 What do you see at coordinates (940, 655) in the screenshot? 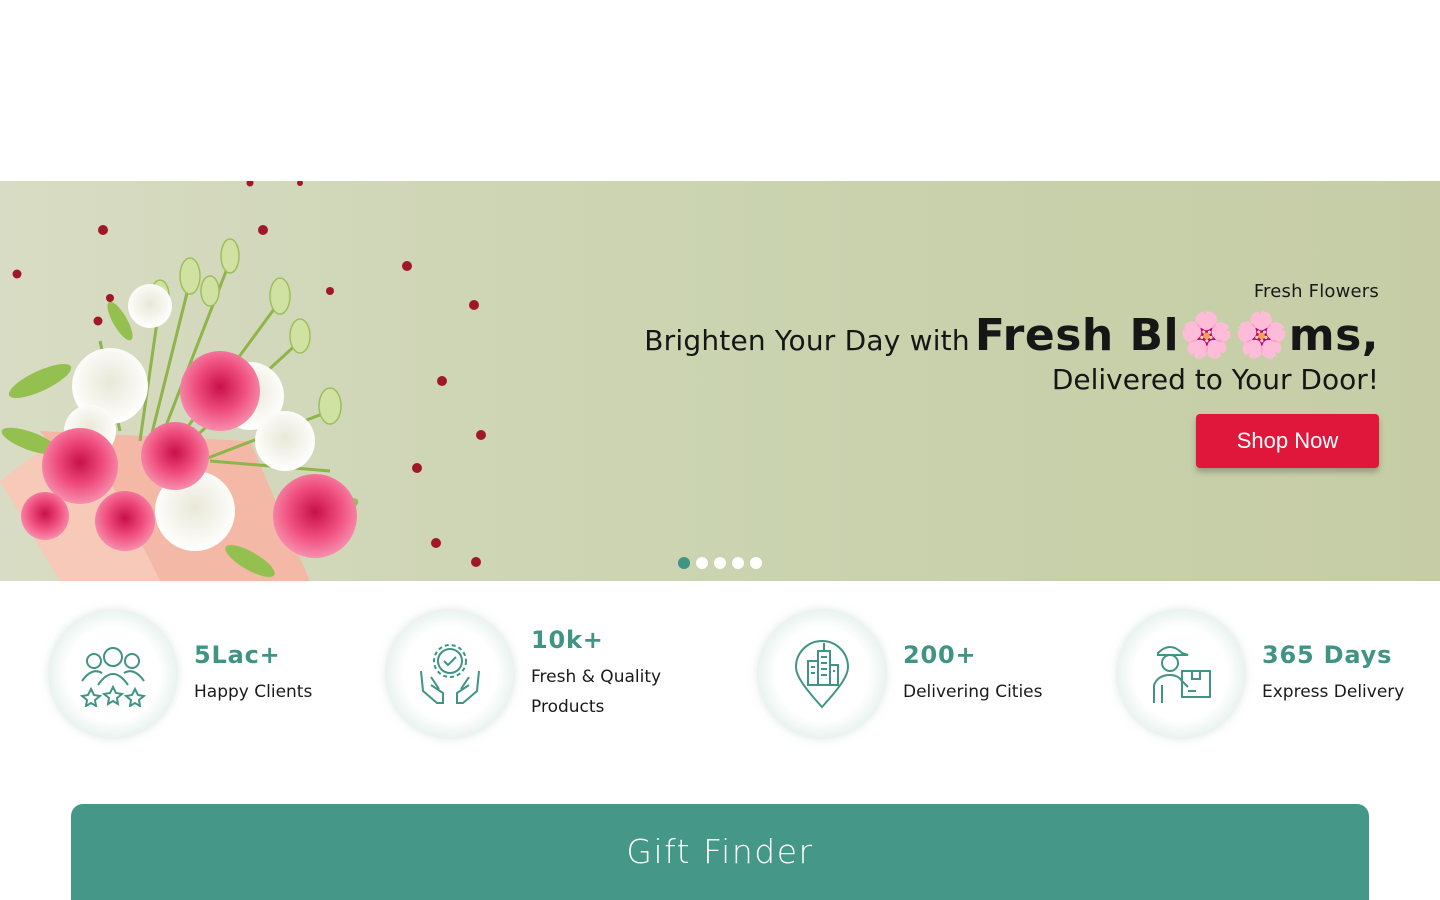
I see `stat-value: 200+` at bounding box center [940, 655].